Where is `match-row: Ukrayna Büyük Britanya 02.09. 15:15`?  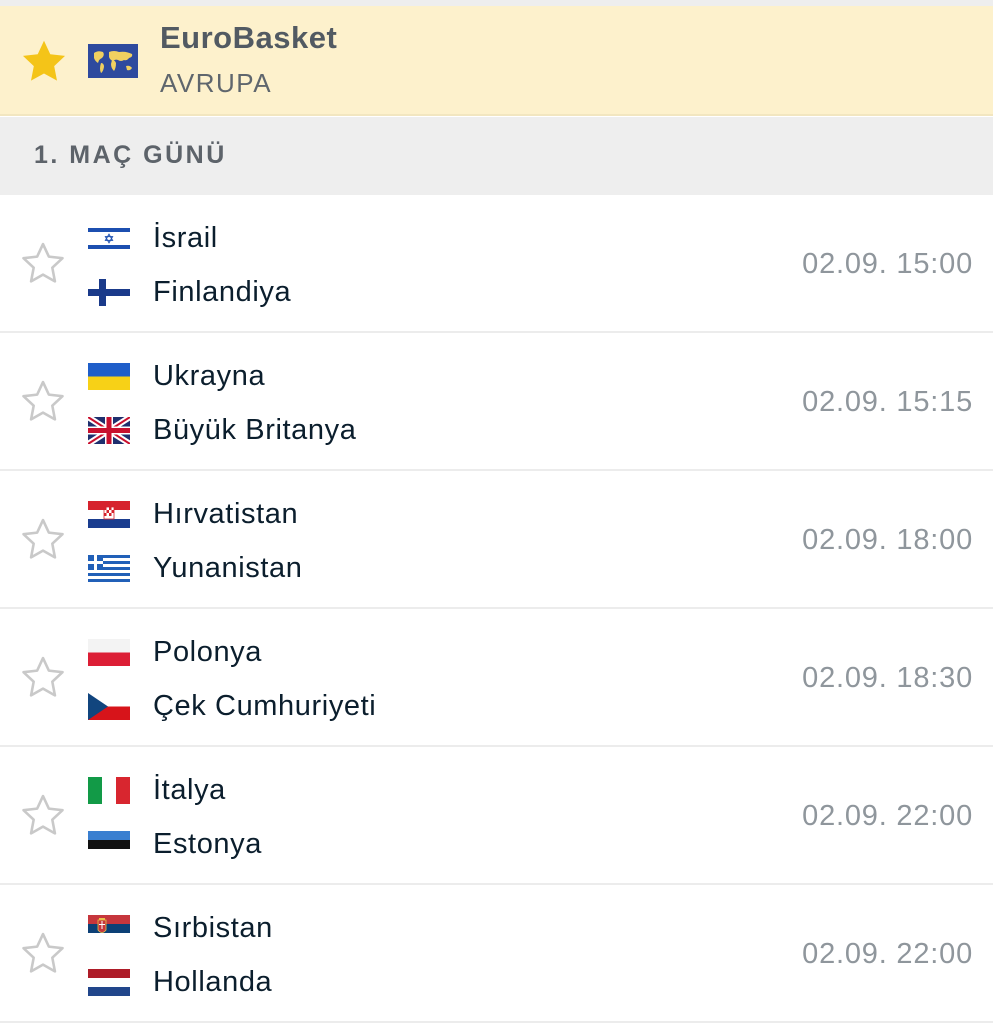
match-row: Ukrayna Büyük Britanya 02.09. 15:15 is located at coordinates (496, 402).